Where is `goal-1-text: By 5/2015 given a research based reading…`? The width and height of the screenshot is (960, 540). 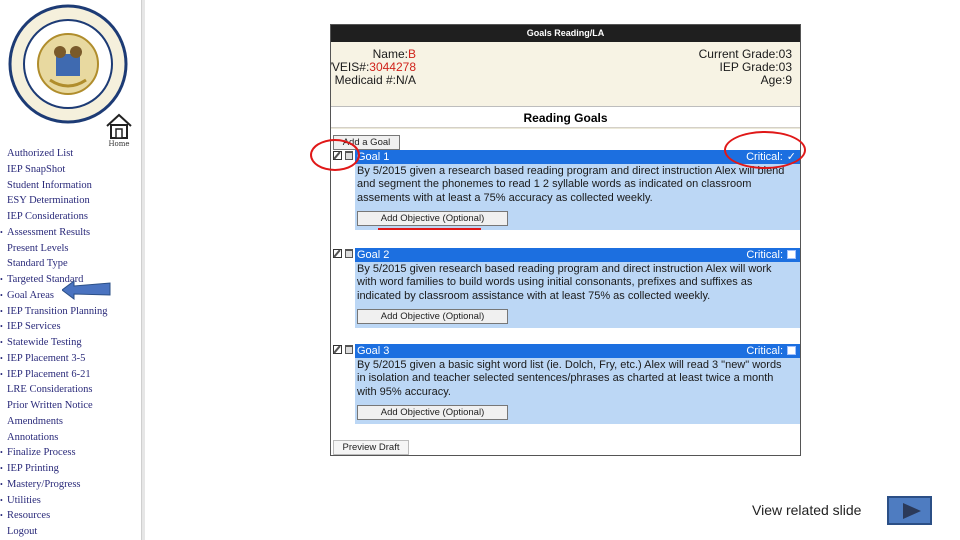 goal-1-text: By 5/2015 given a research based reading… is located at coordinates (571, 184).